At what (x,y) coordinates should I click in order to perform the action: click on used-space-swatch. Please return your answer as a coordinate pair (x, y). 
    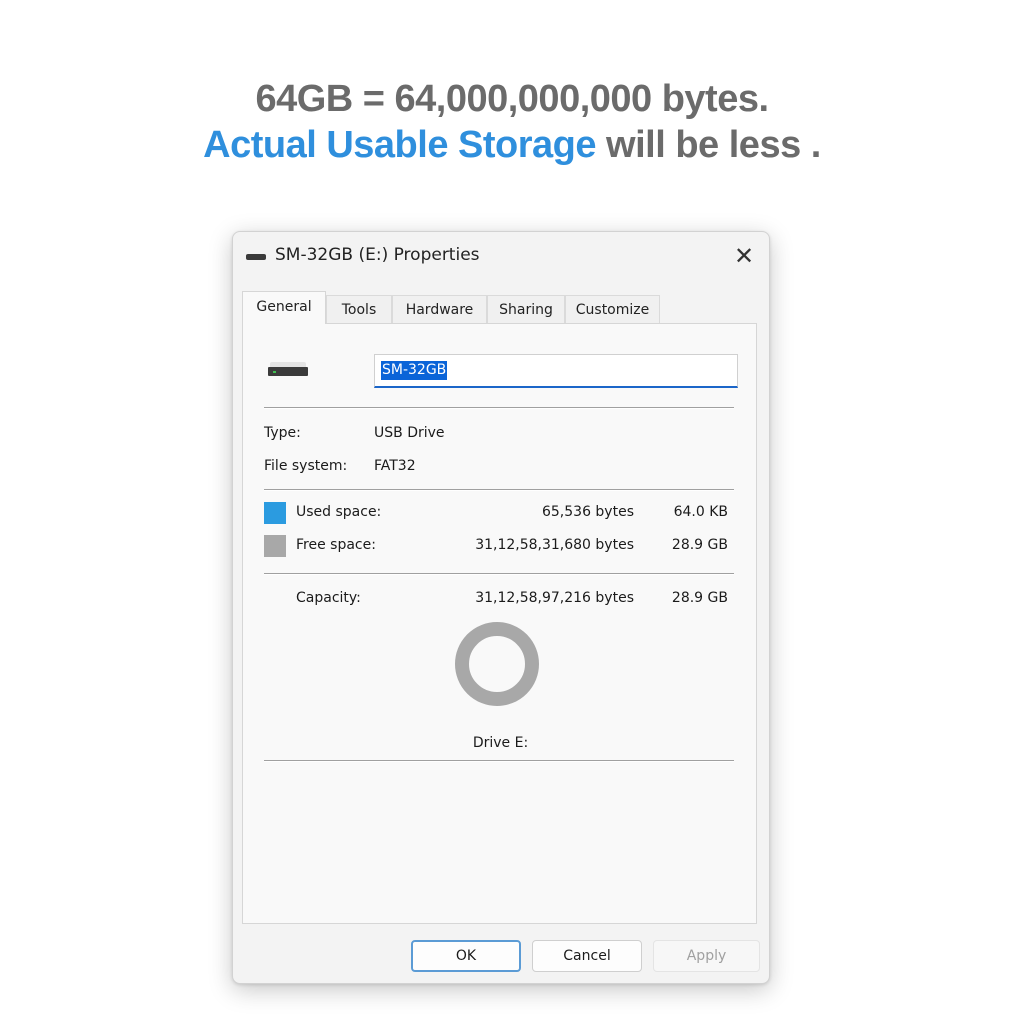
    Looking at the image, I should click on (275, 513).